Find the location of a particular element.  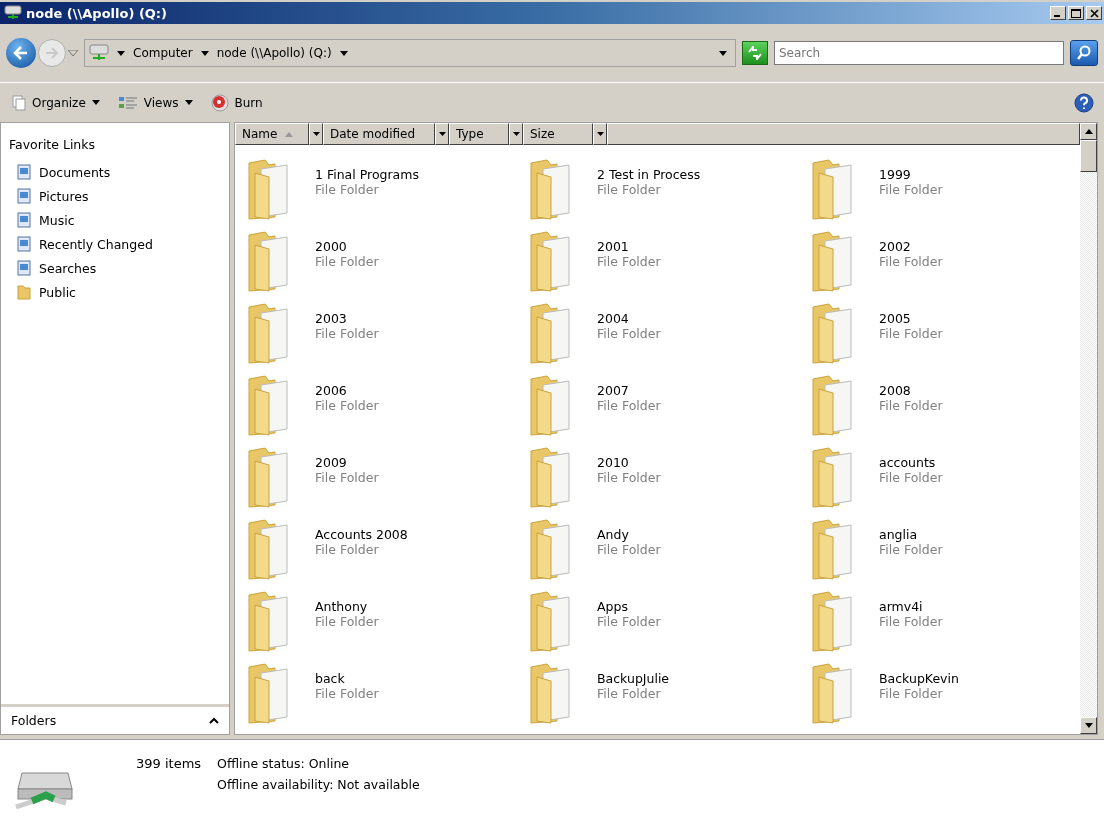

file-name: 2002 is located at coordinates (911, 246).